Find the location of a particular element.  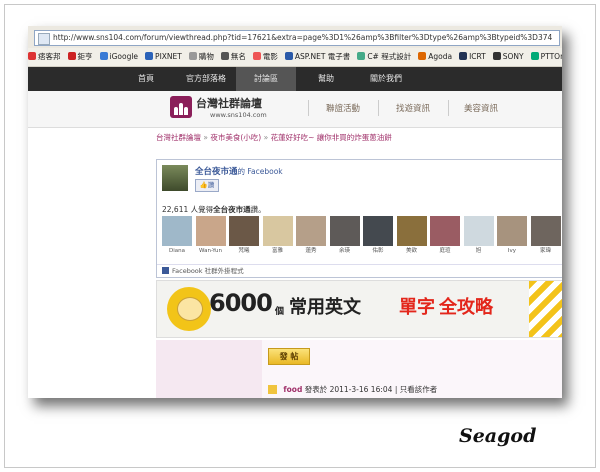

fan-avatar: Wan-Yun is located at coordinates (210, 236).